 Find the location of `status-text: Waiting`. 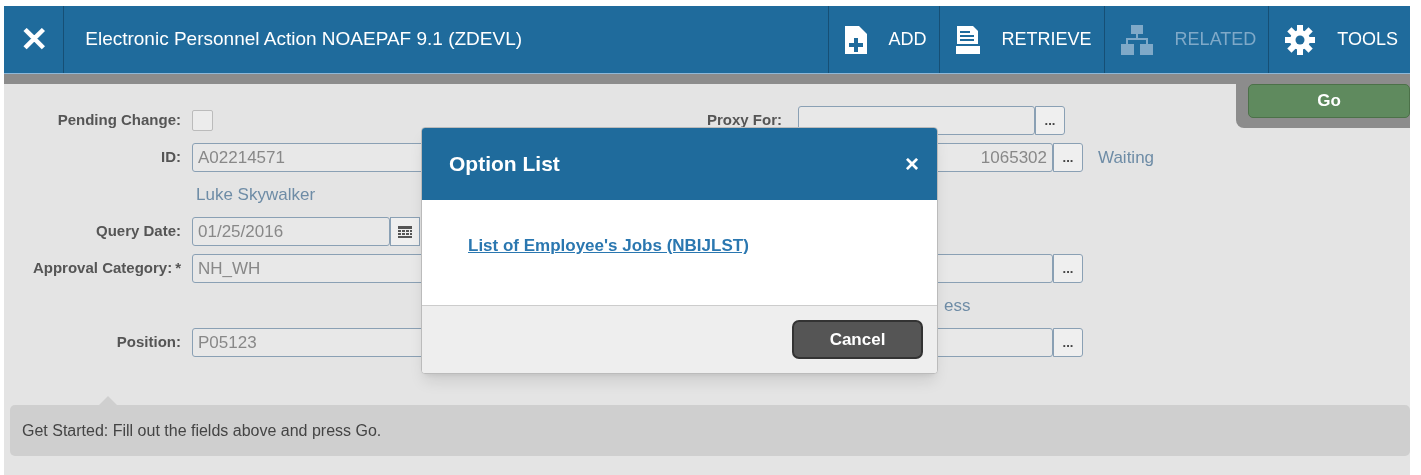

status-text: Waiting is located at coordinates (1126, 157).